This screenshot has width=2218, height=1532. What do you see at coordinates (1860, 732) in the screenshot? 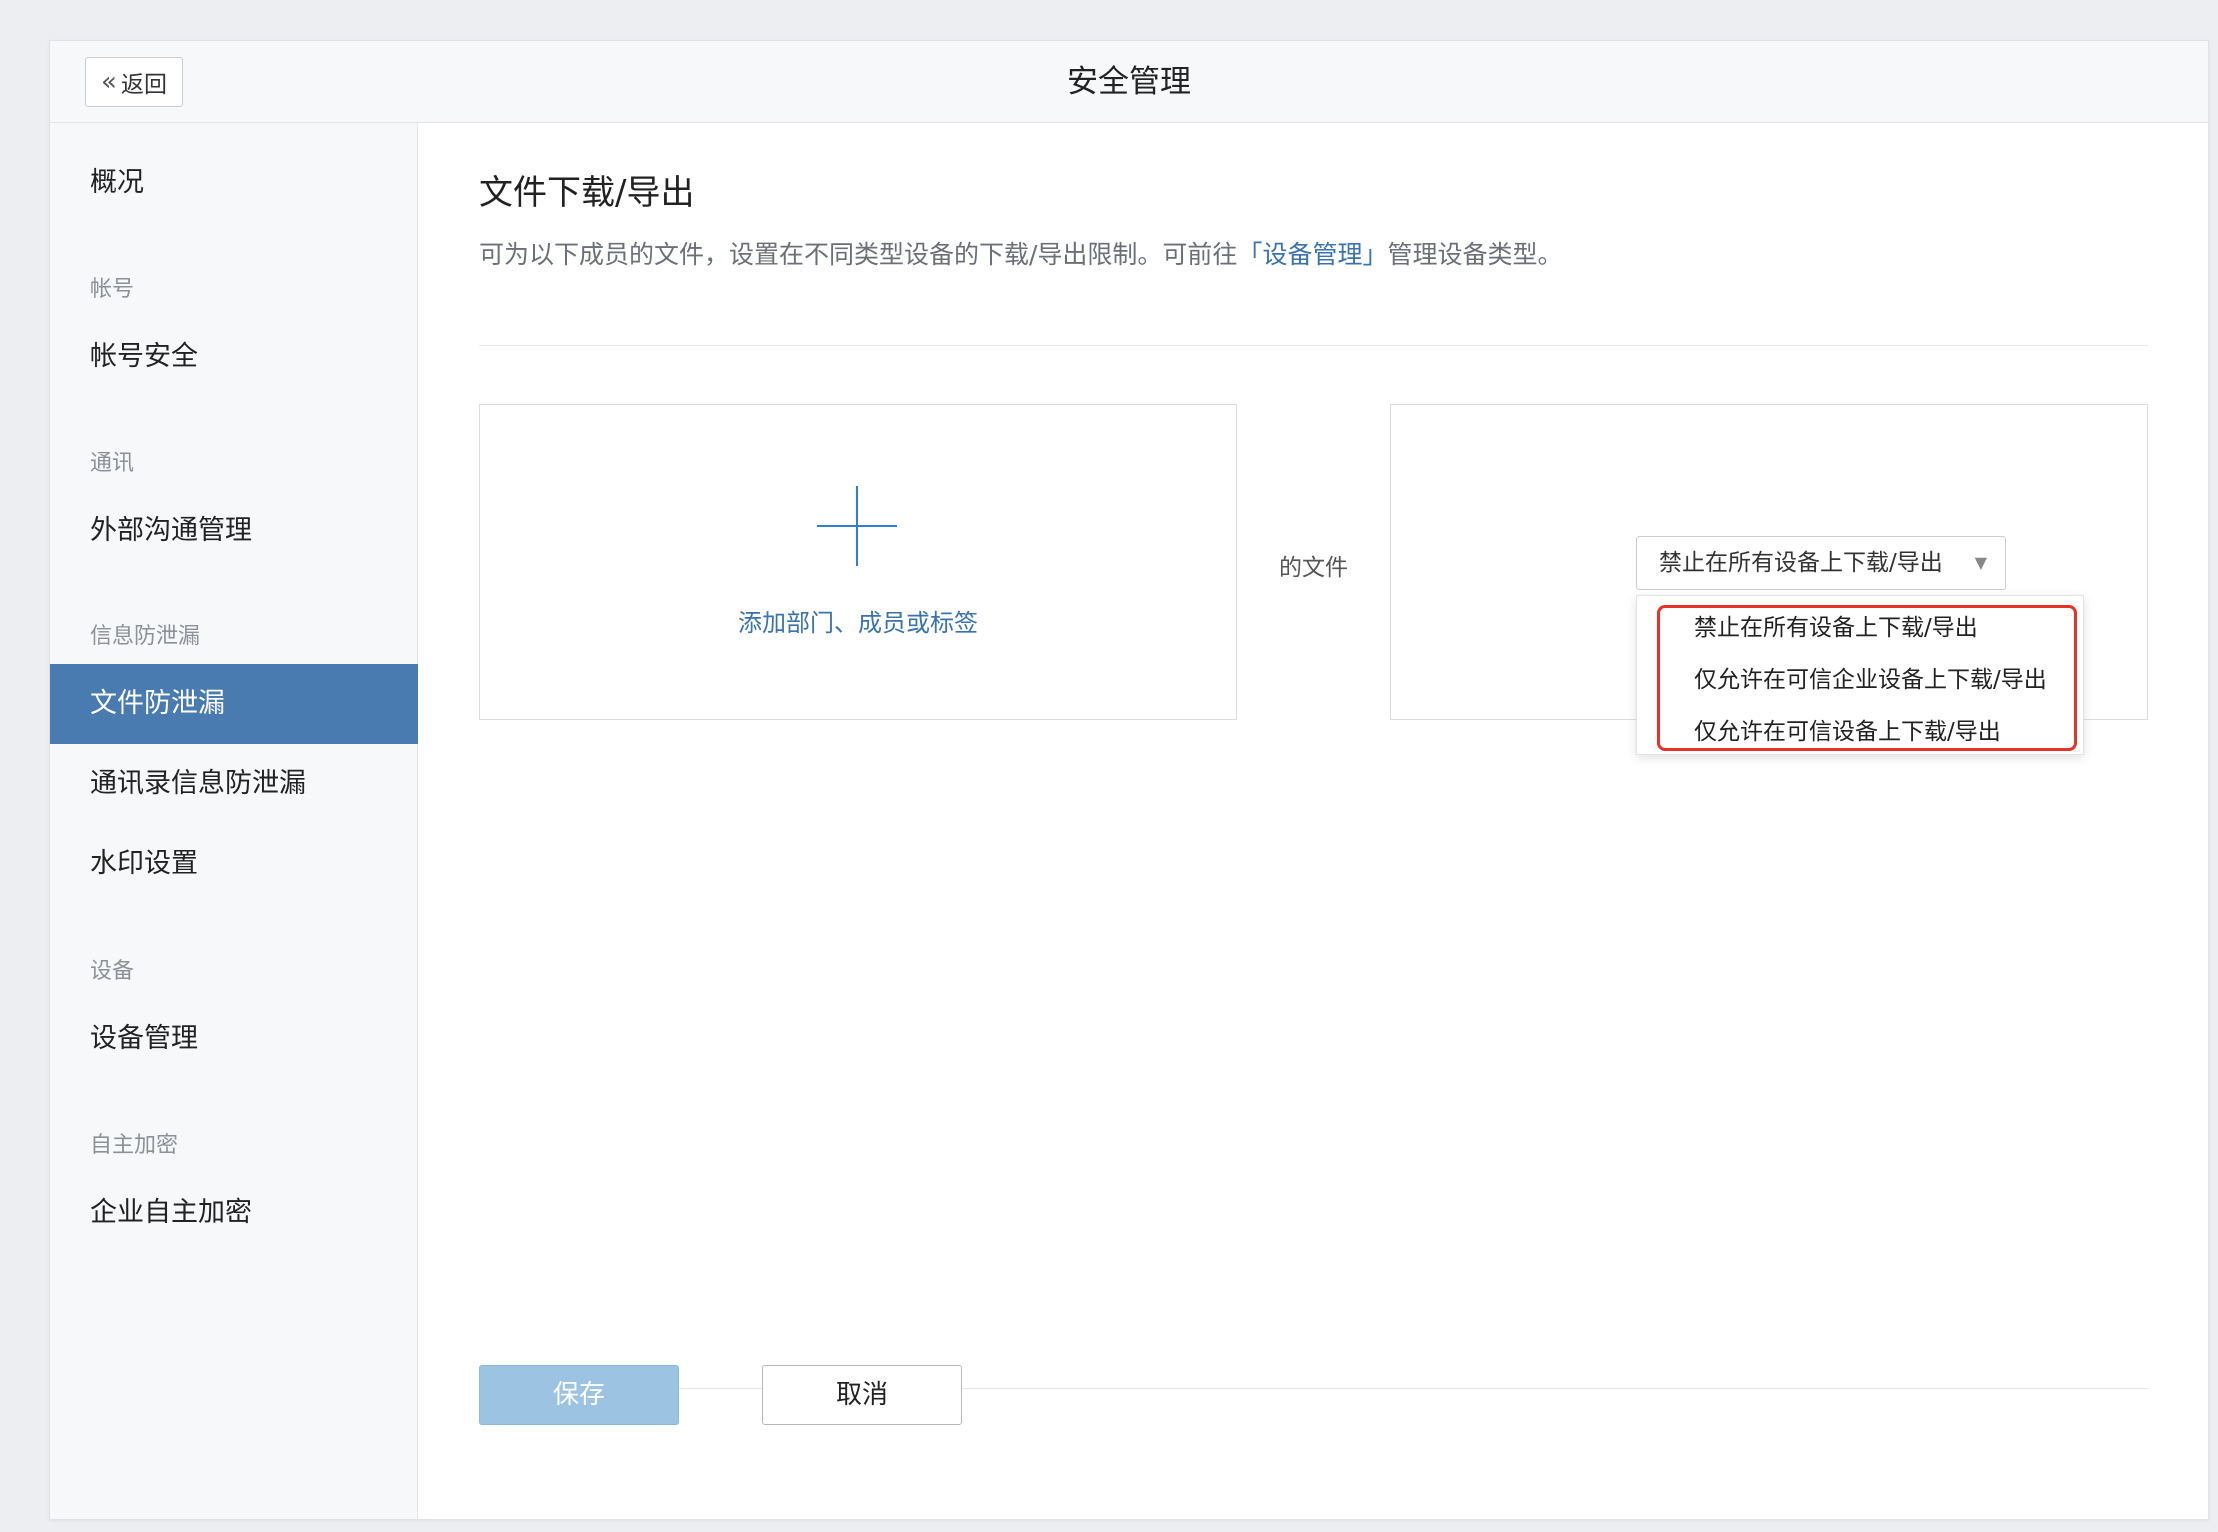
I see `option-trusted-devices: 仅允许在可信设备上下载/导出` at bounding box center [1860, 732].